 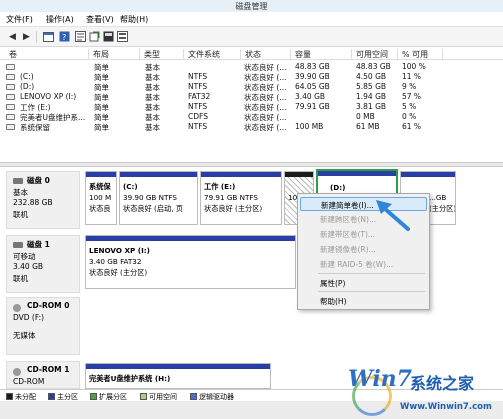 I want to click on toolbar-divider, so click(x=36, y=37).